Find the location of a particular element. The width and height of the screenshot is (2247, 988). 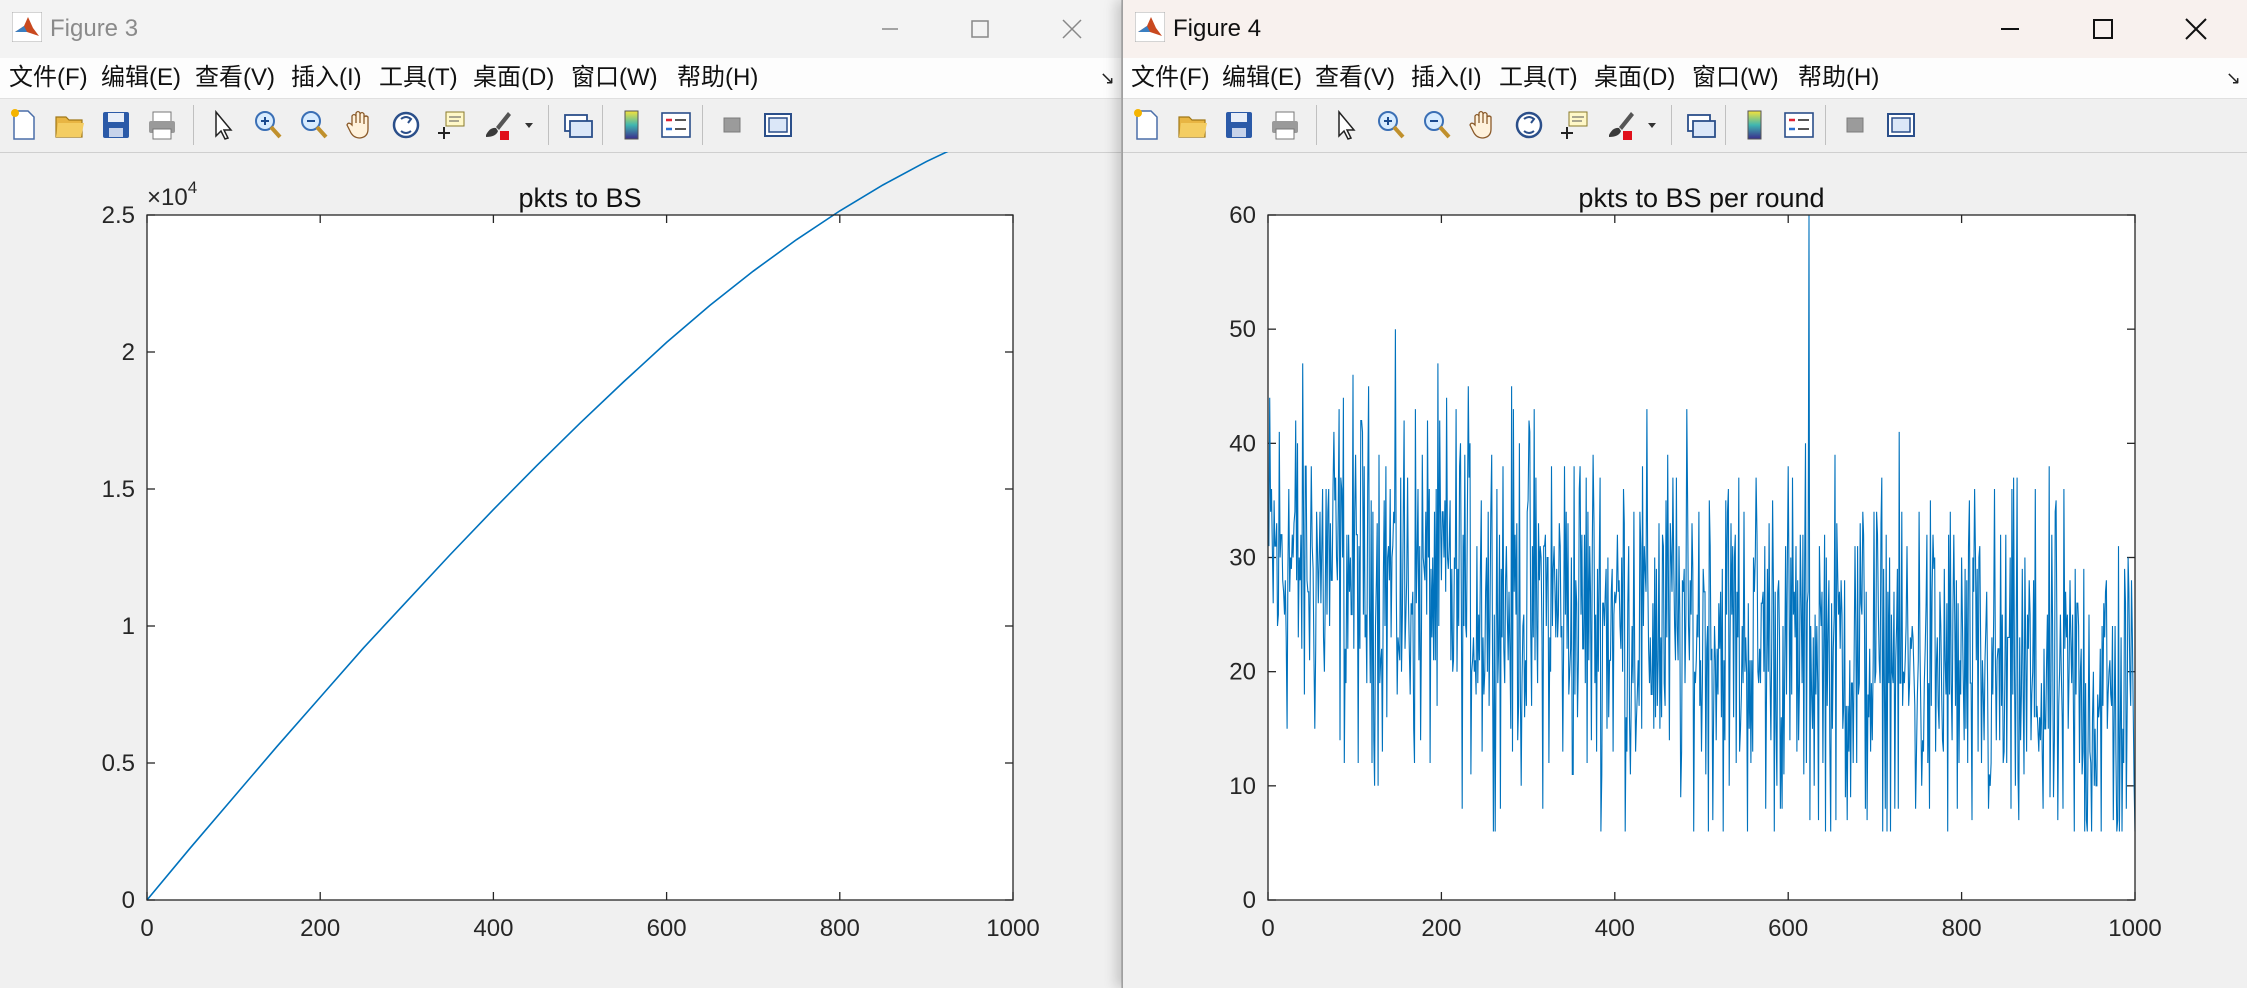

chart-title: pkts to BS per round is located at coordinates (1701, 198).